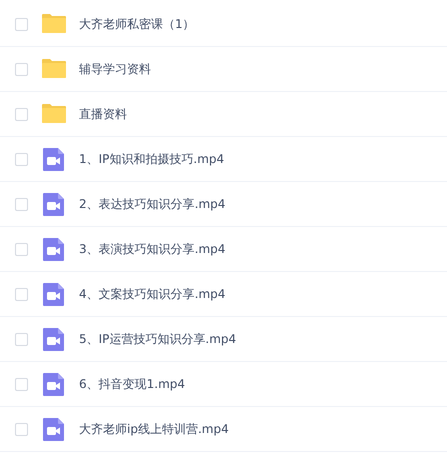  I want to click on file-name: 大齐老师私密课（1）, so click(137, 24).